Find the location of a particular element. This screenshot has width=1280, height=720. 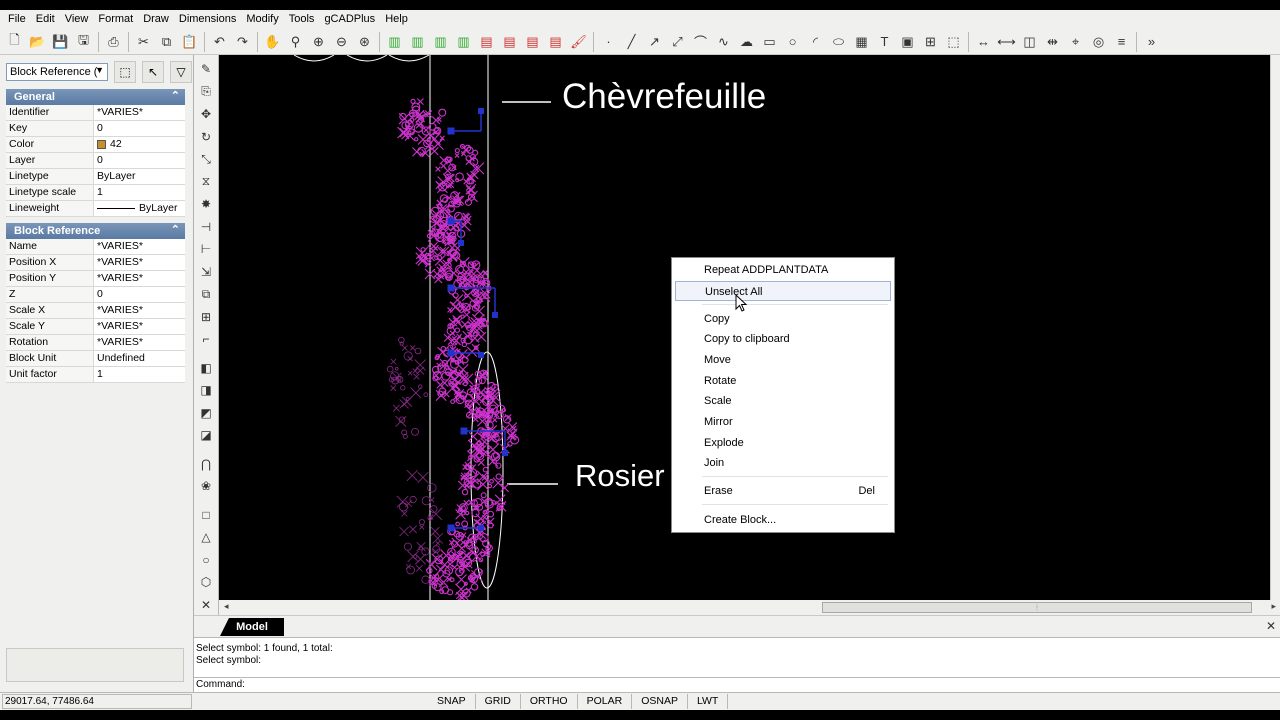

array-icon: ⊞ is located at coordinates (206, 317).